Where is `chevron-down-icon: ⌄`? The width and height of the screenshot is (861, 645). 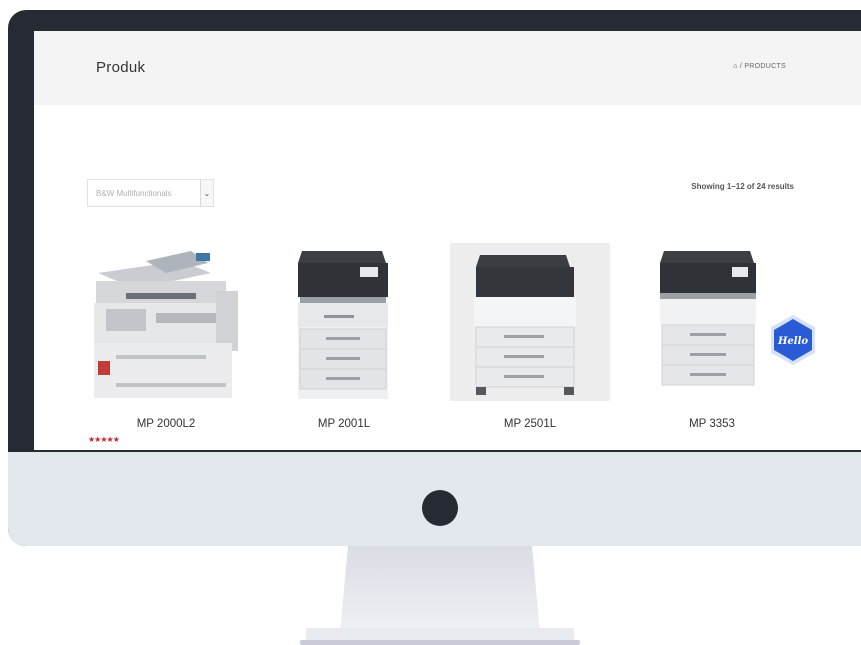
chevron-down-icon: ⌄ is located at coordinates (206, 193).